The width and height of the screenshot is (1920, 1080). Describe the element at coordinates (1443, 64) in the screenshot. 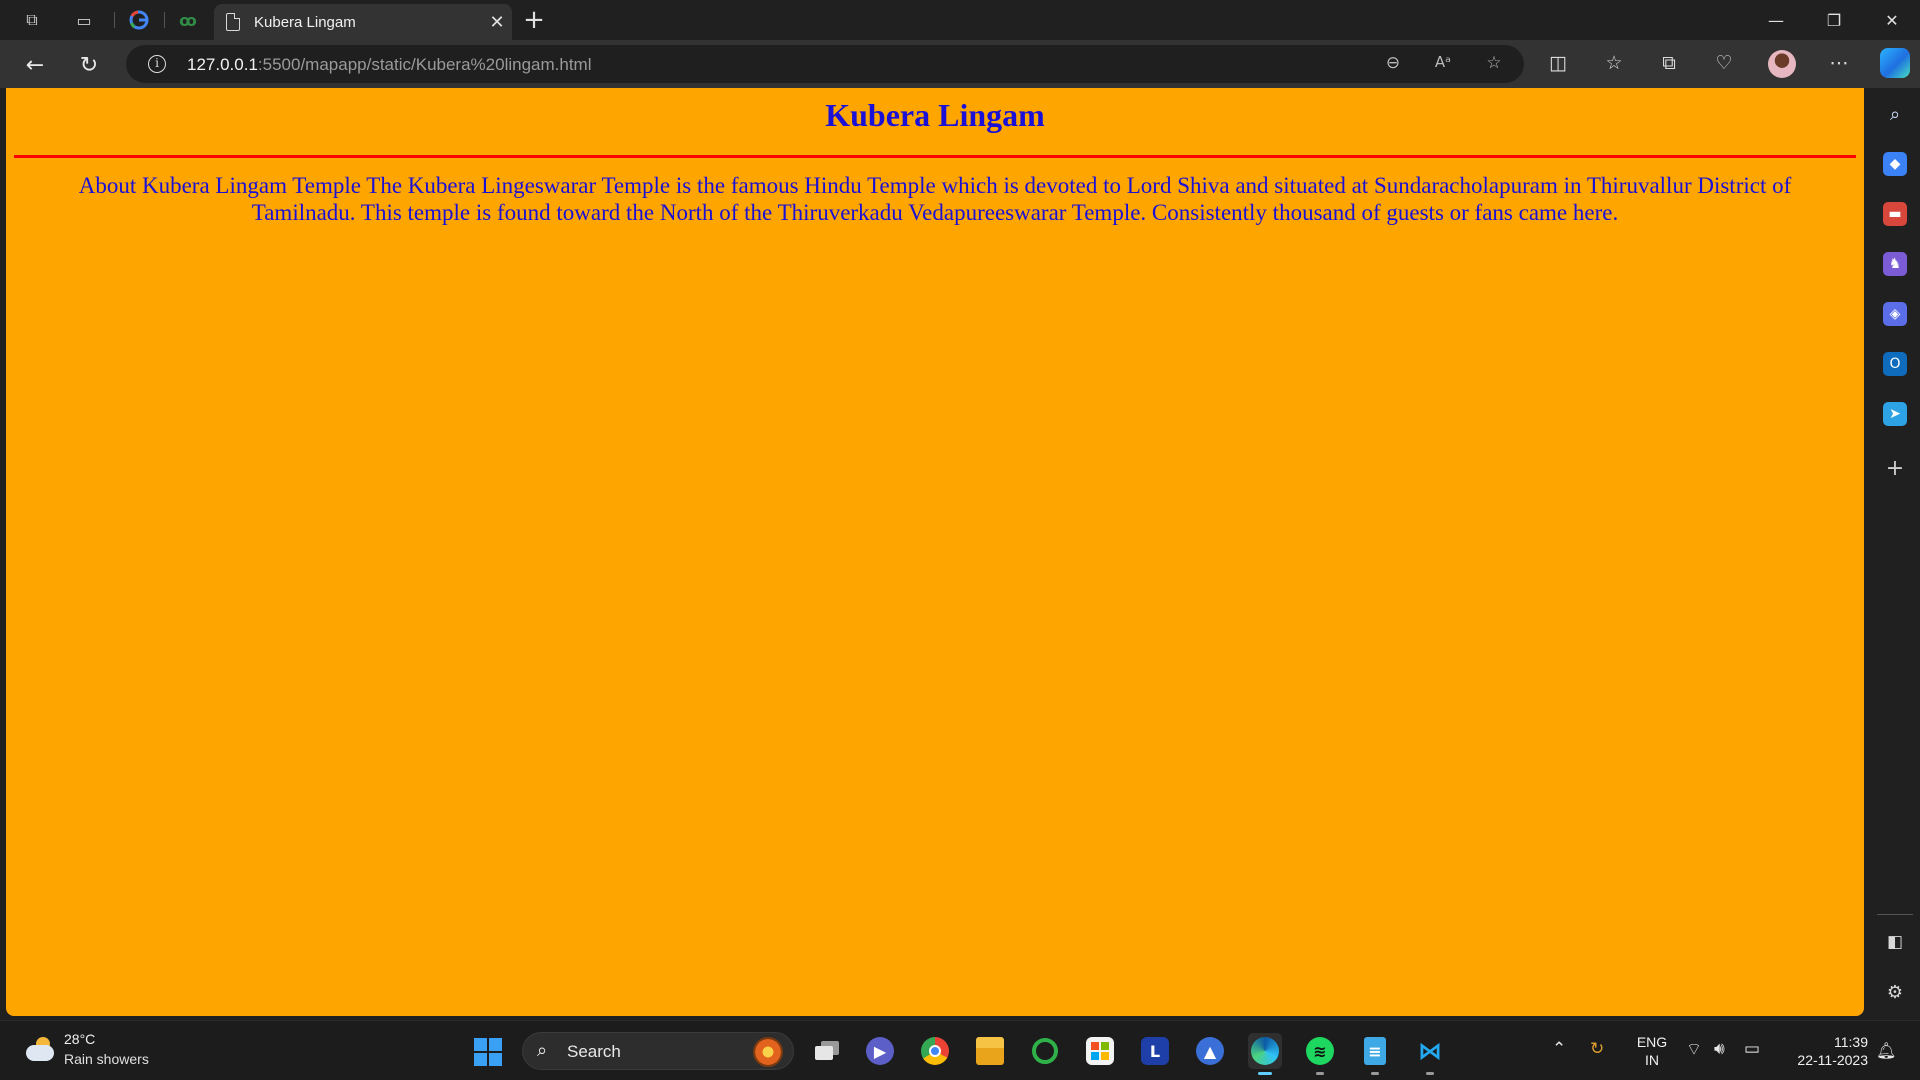

I see `read-aloud-icon: Aᵃ` at that location.